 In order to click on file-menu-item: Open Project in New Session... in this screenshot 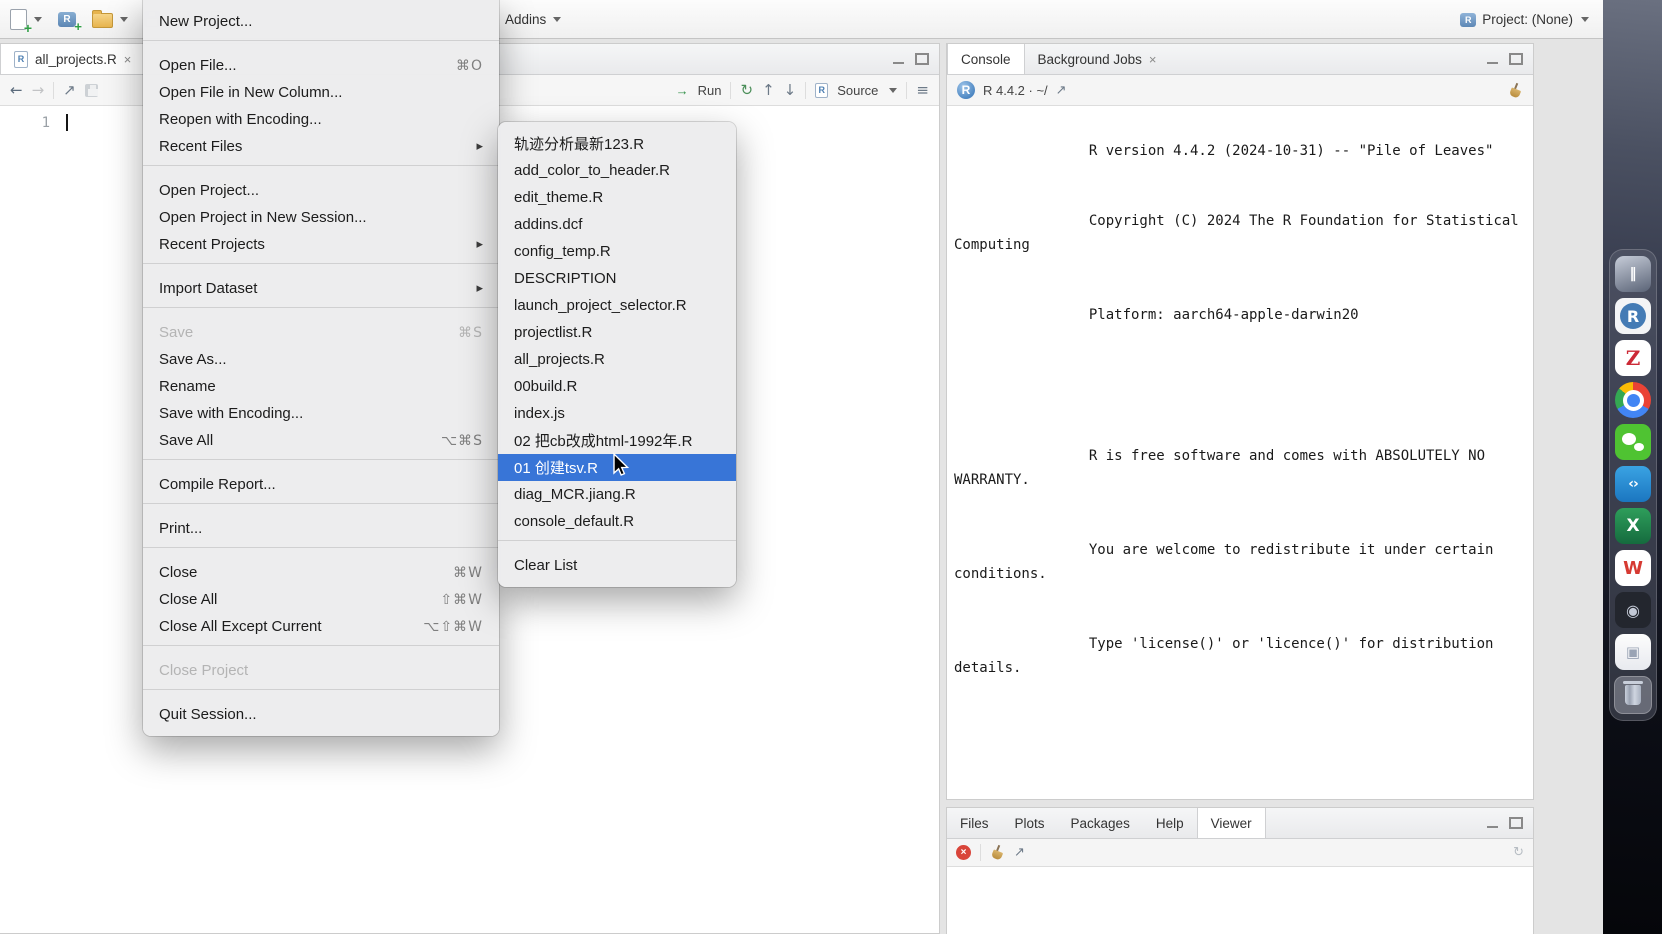, I will do `click(321, 217)`.